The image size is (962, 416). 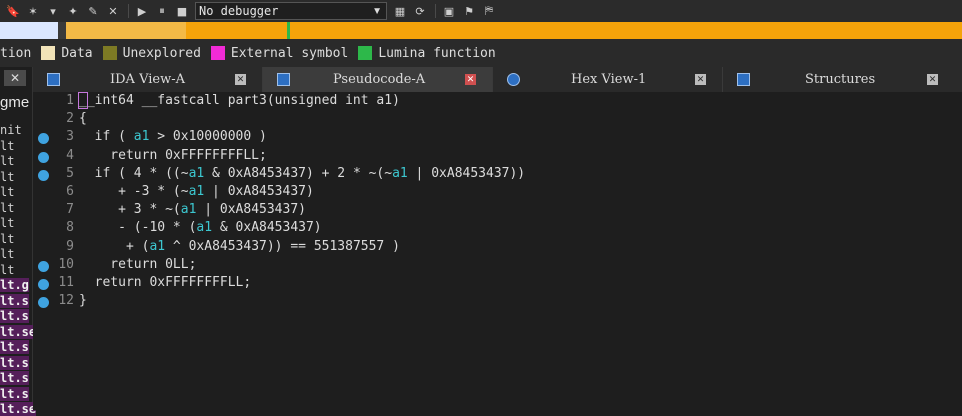 What do you see at coordinates (161, 53) in the screenshot?
I see `legend-label-unexplored: Unexplored` at bounding box center [161, 53].